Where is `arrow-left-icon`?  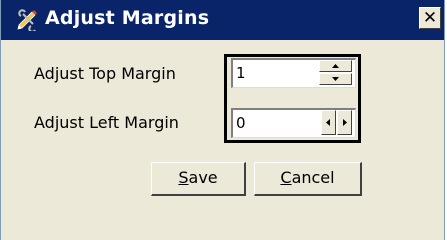
arrow-left-icon is located at coordinates (328, 122).